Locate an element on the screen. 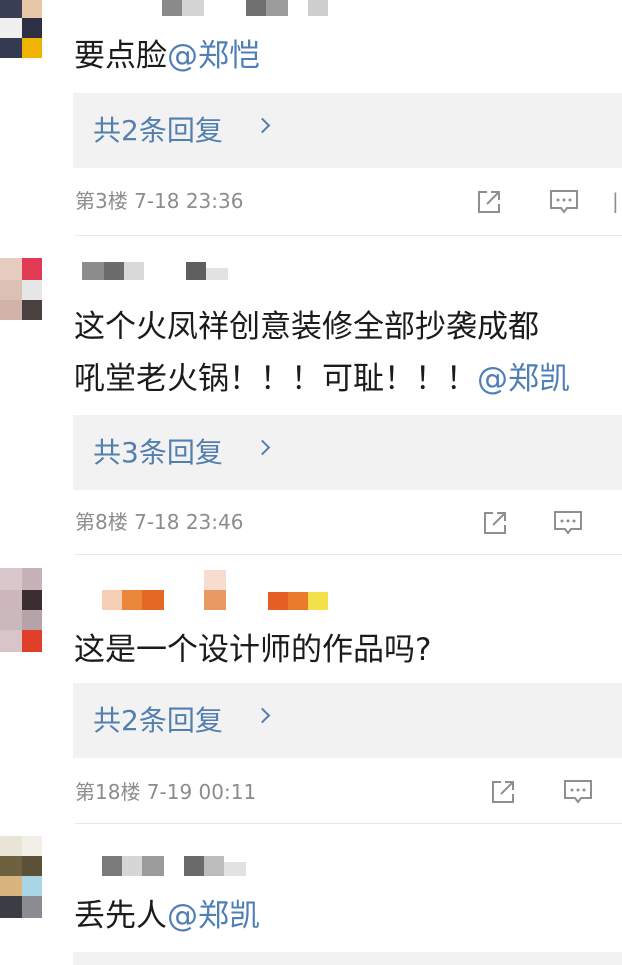 The image size is (622, 965). comment-text: 这是一个设计师的作品吗? is located at coordinates (348, 650).